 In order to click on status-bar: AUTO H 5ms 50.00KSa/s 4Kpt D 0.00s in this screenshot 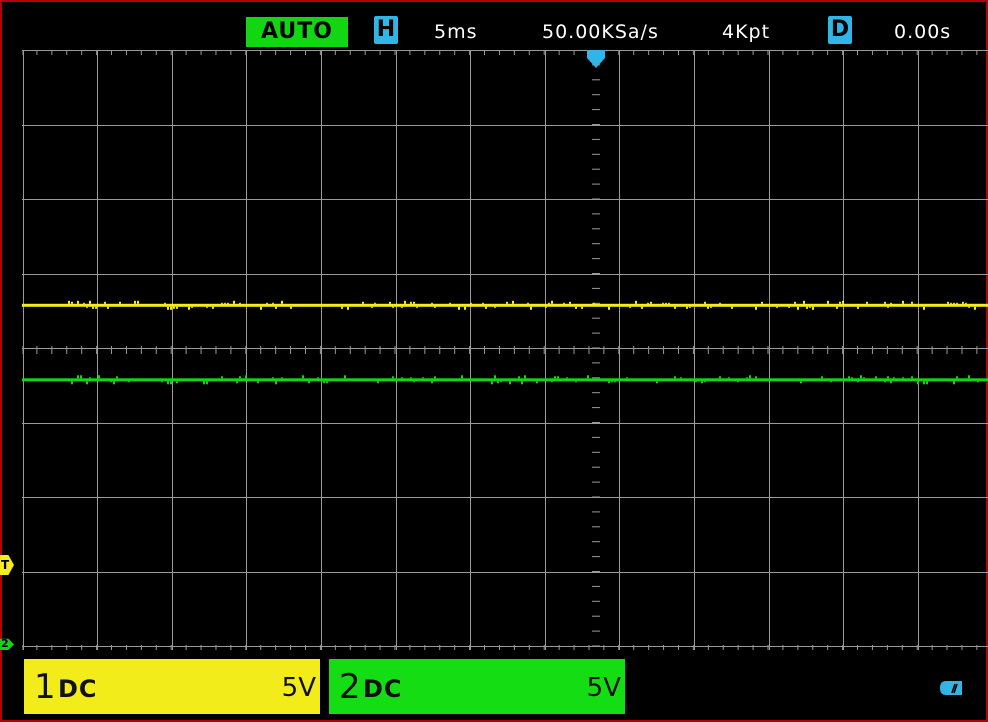, I will do `click(495, 27)`.